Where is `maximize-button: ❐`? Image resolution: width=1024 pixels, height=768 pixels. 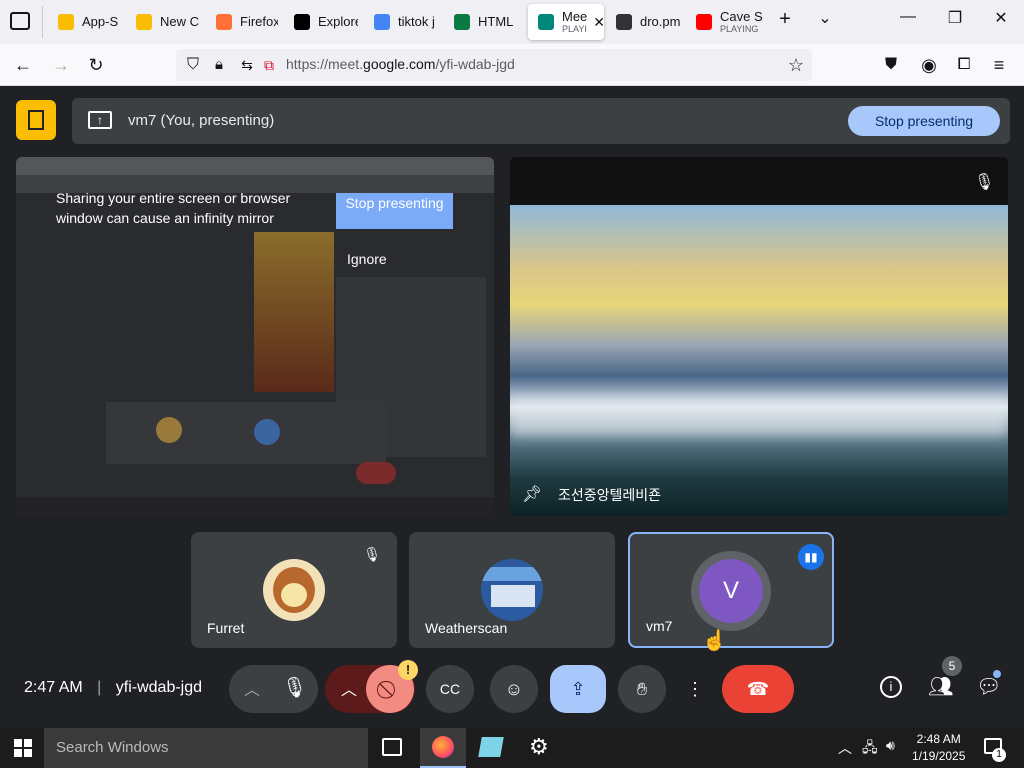
maximize-button: ❐ is located at coordinates (955, 18).